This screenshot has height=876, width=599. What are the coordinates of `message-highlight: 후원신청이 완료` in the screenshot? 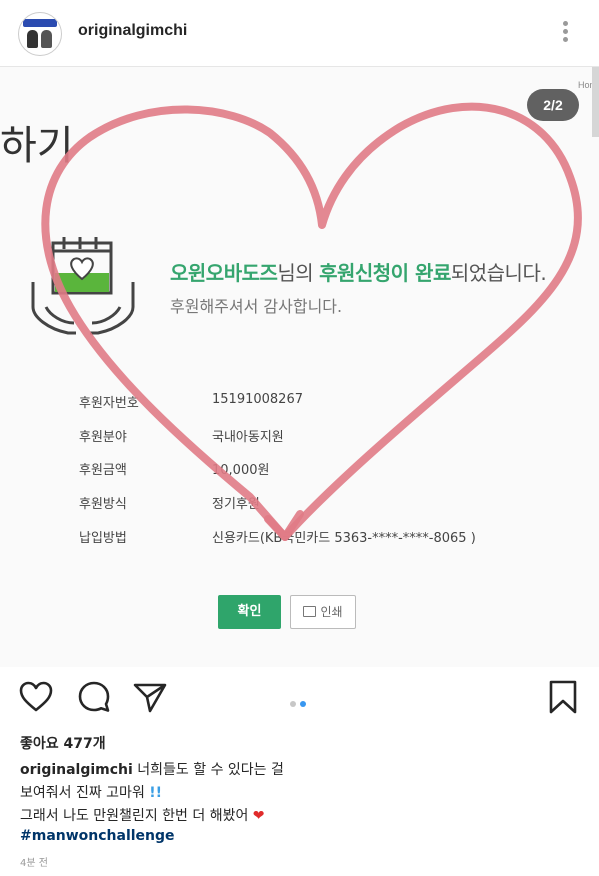 It's located at (385, 273).